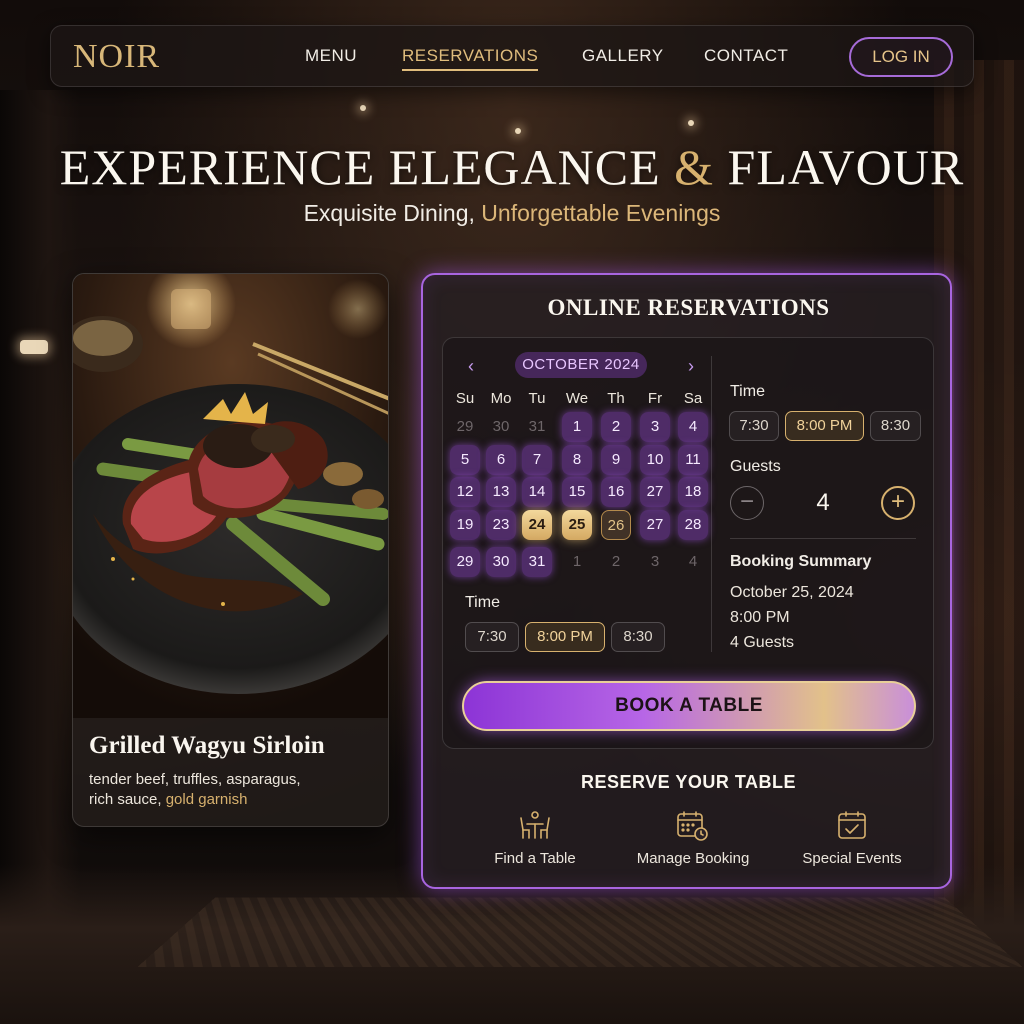  What do you see at coordinates (601, 213) in the screenshot?
I see `hero-subtitle-part2: Unforgettable Evenings` at bounding box center [601, 213].